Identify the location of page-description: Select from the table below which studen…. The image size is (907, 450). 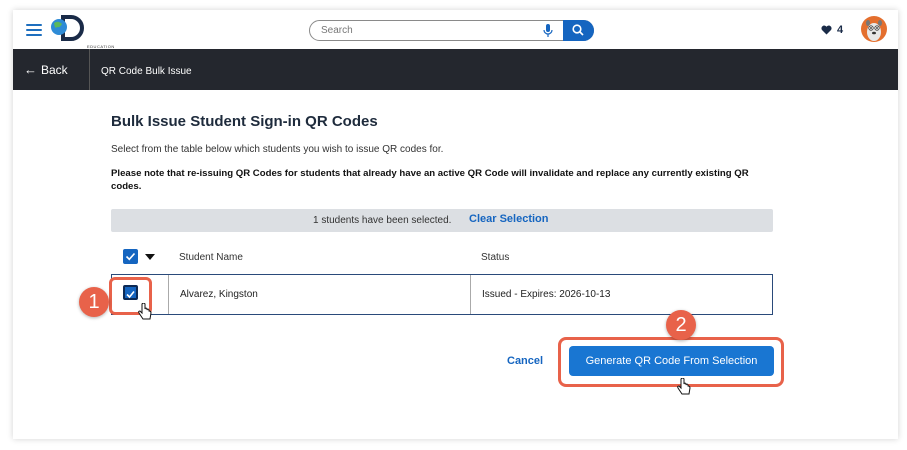
(277, 149).